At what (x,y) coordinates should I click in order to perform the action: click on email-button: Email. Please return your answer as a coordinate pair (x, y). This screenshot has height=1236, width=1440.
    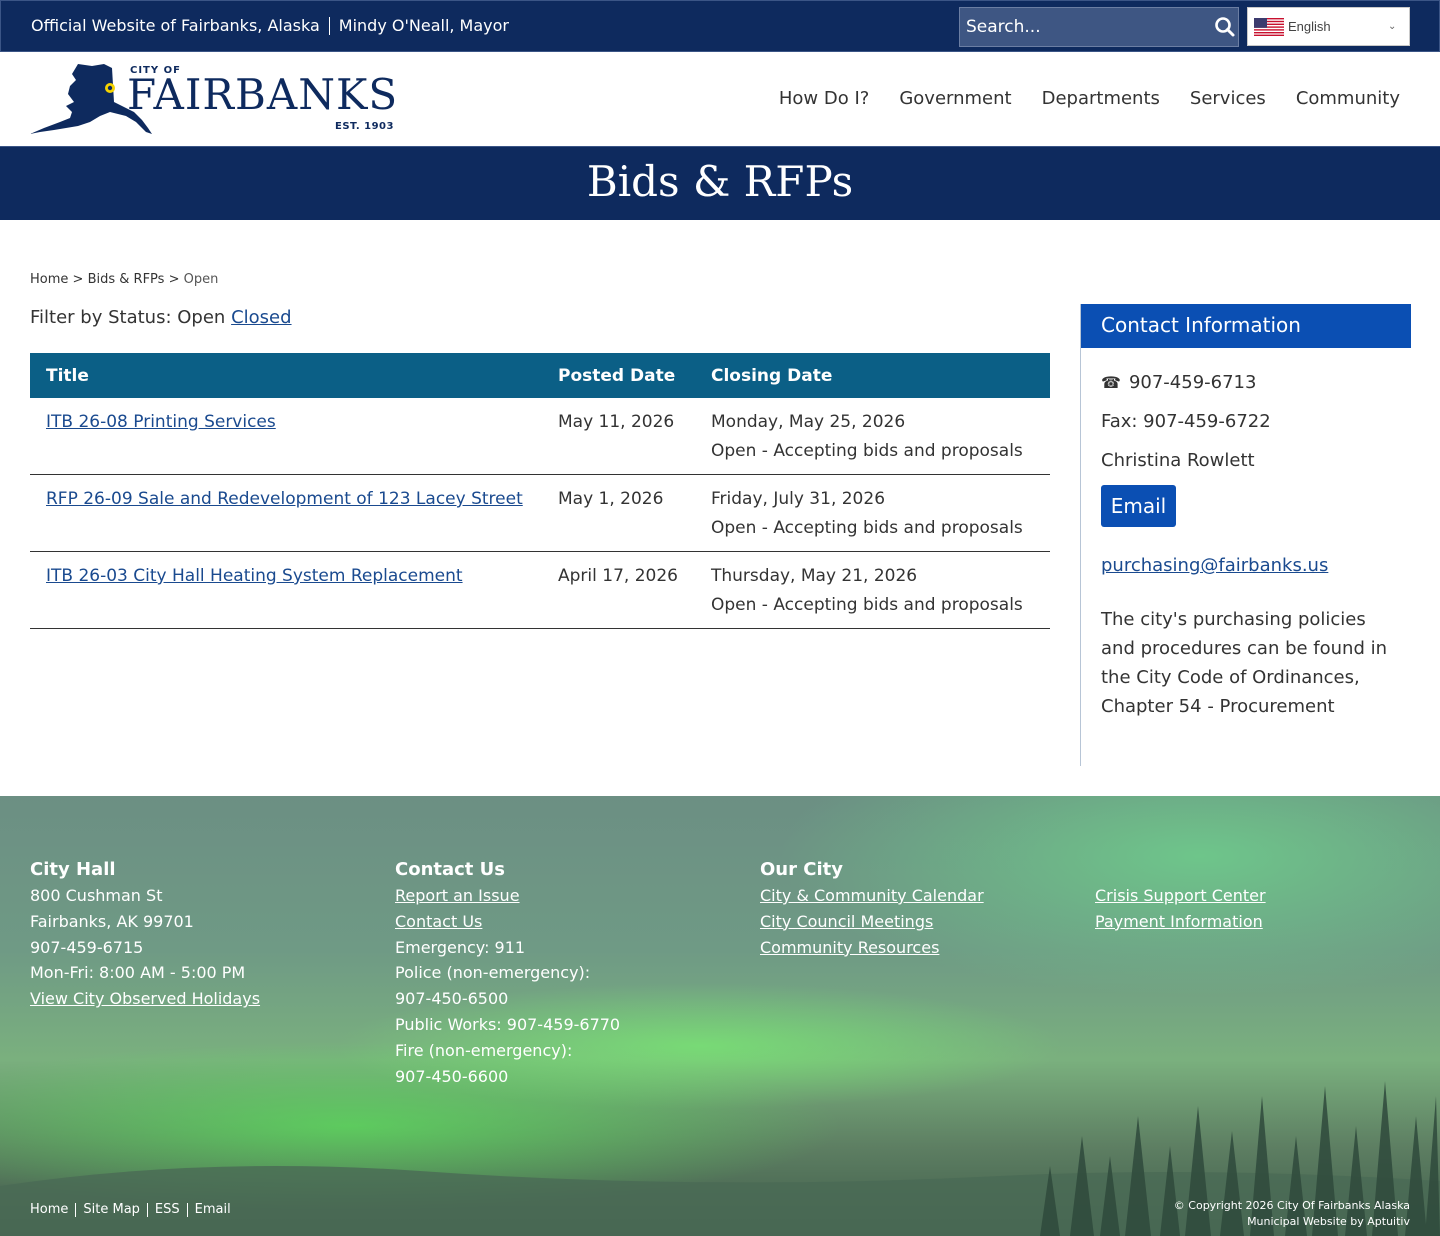
    Looking at the image, I should click on (1138, 506).